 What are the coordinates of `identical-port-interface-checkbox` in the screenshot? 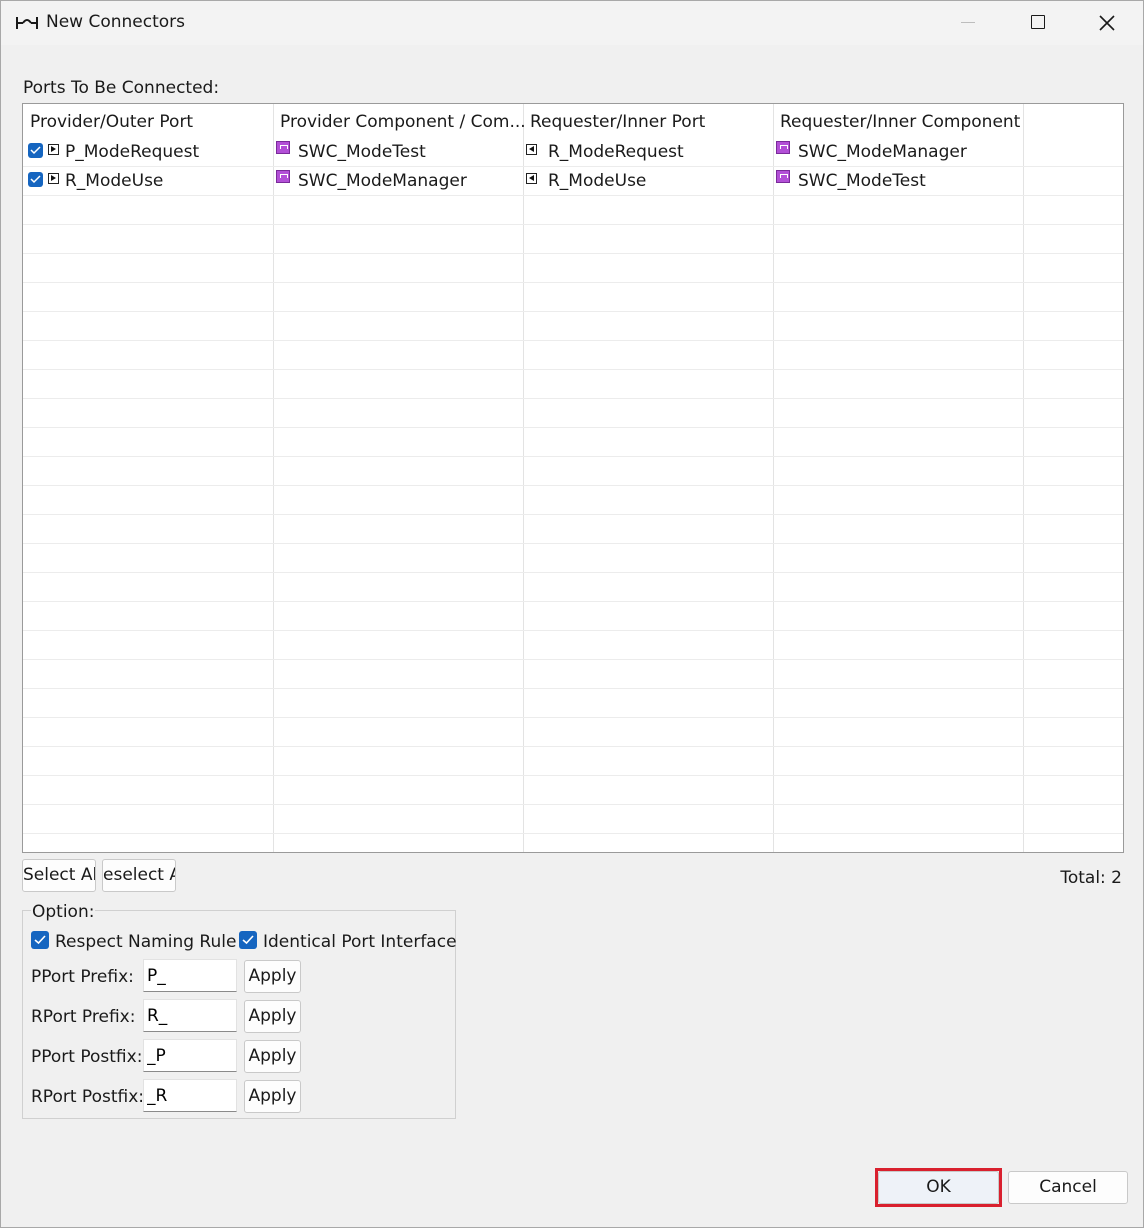 It's located at (248, 940).